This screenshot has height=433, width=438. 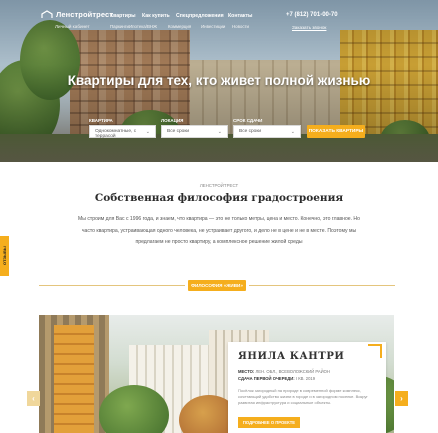 What do you see at coordinates (85, 14) in the screenshot?
I see `logo-text: Ленстройтрест` at bounding box center [85, 14].